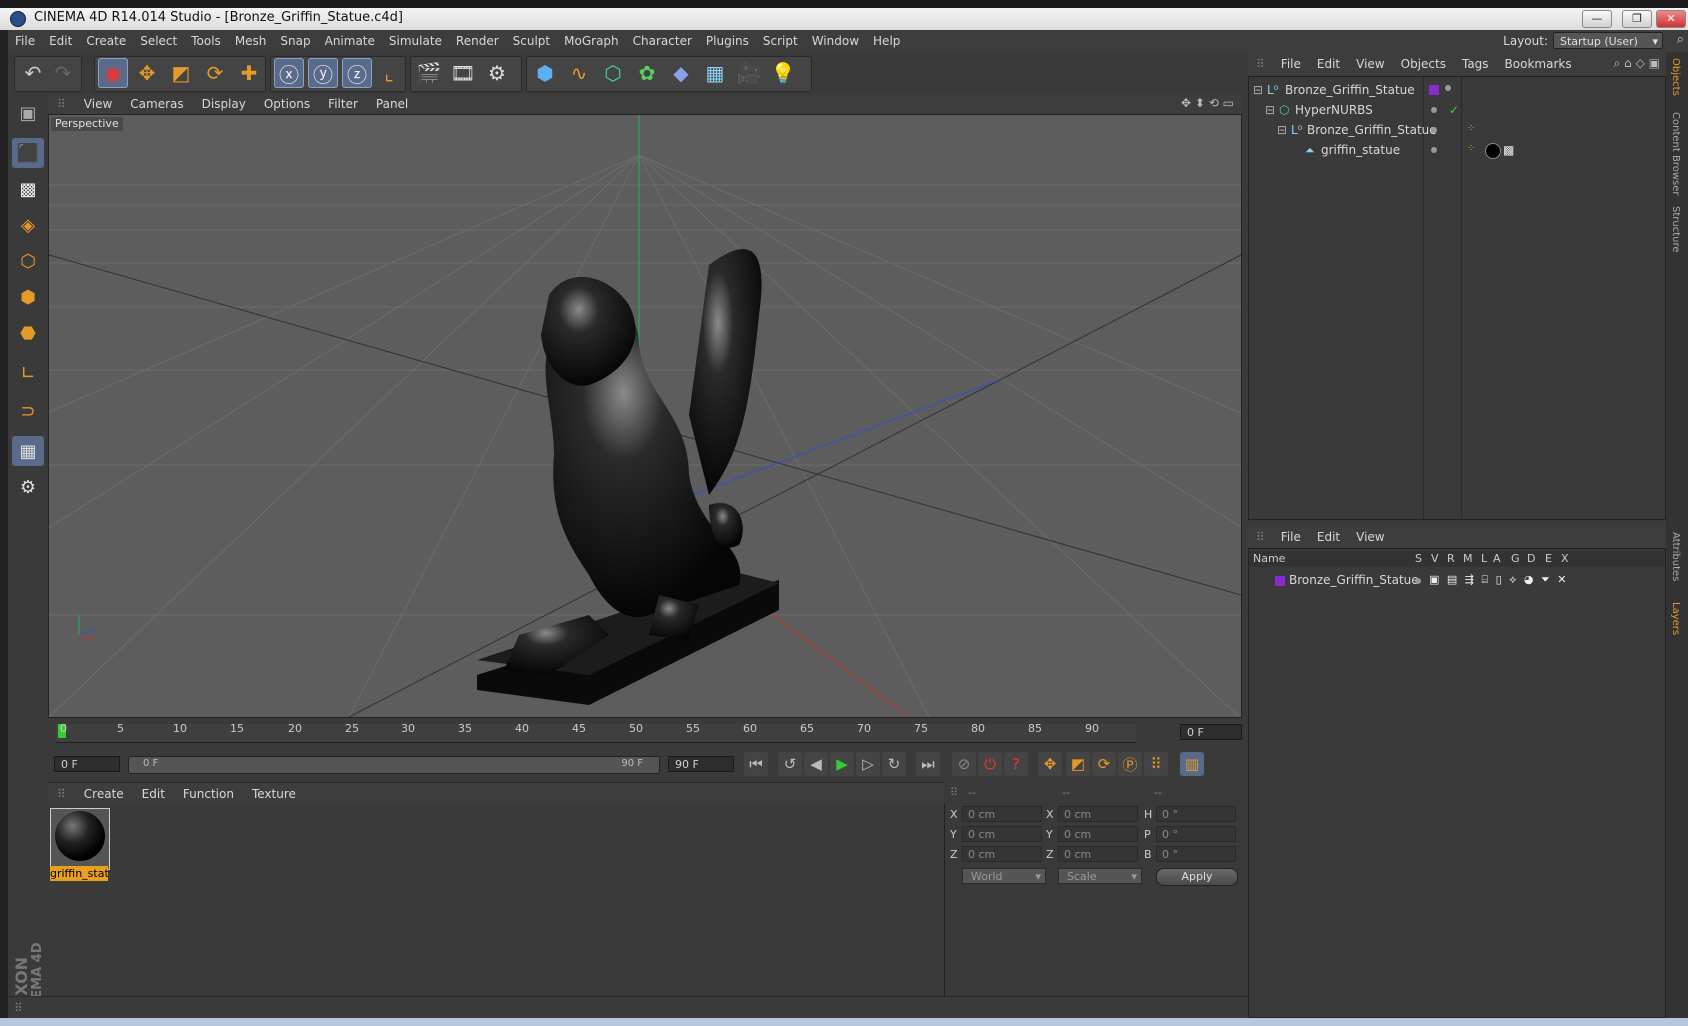 This screenshot has height=1026, width=1688. Describe the element at coordinates (783, 73) in the screenshot. I see `light-icon: 💡` at that location.